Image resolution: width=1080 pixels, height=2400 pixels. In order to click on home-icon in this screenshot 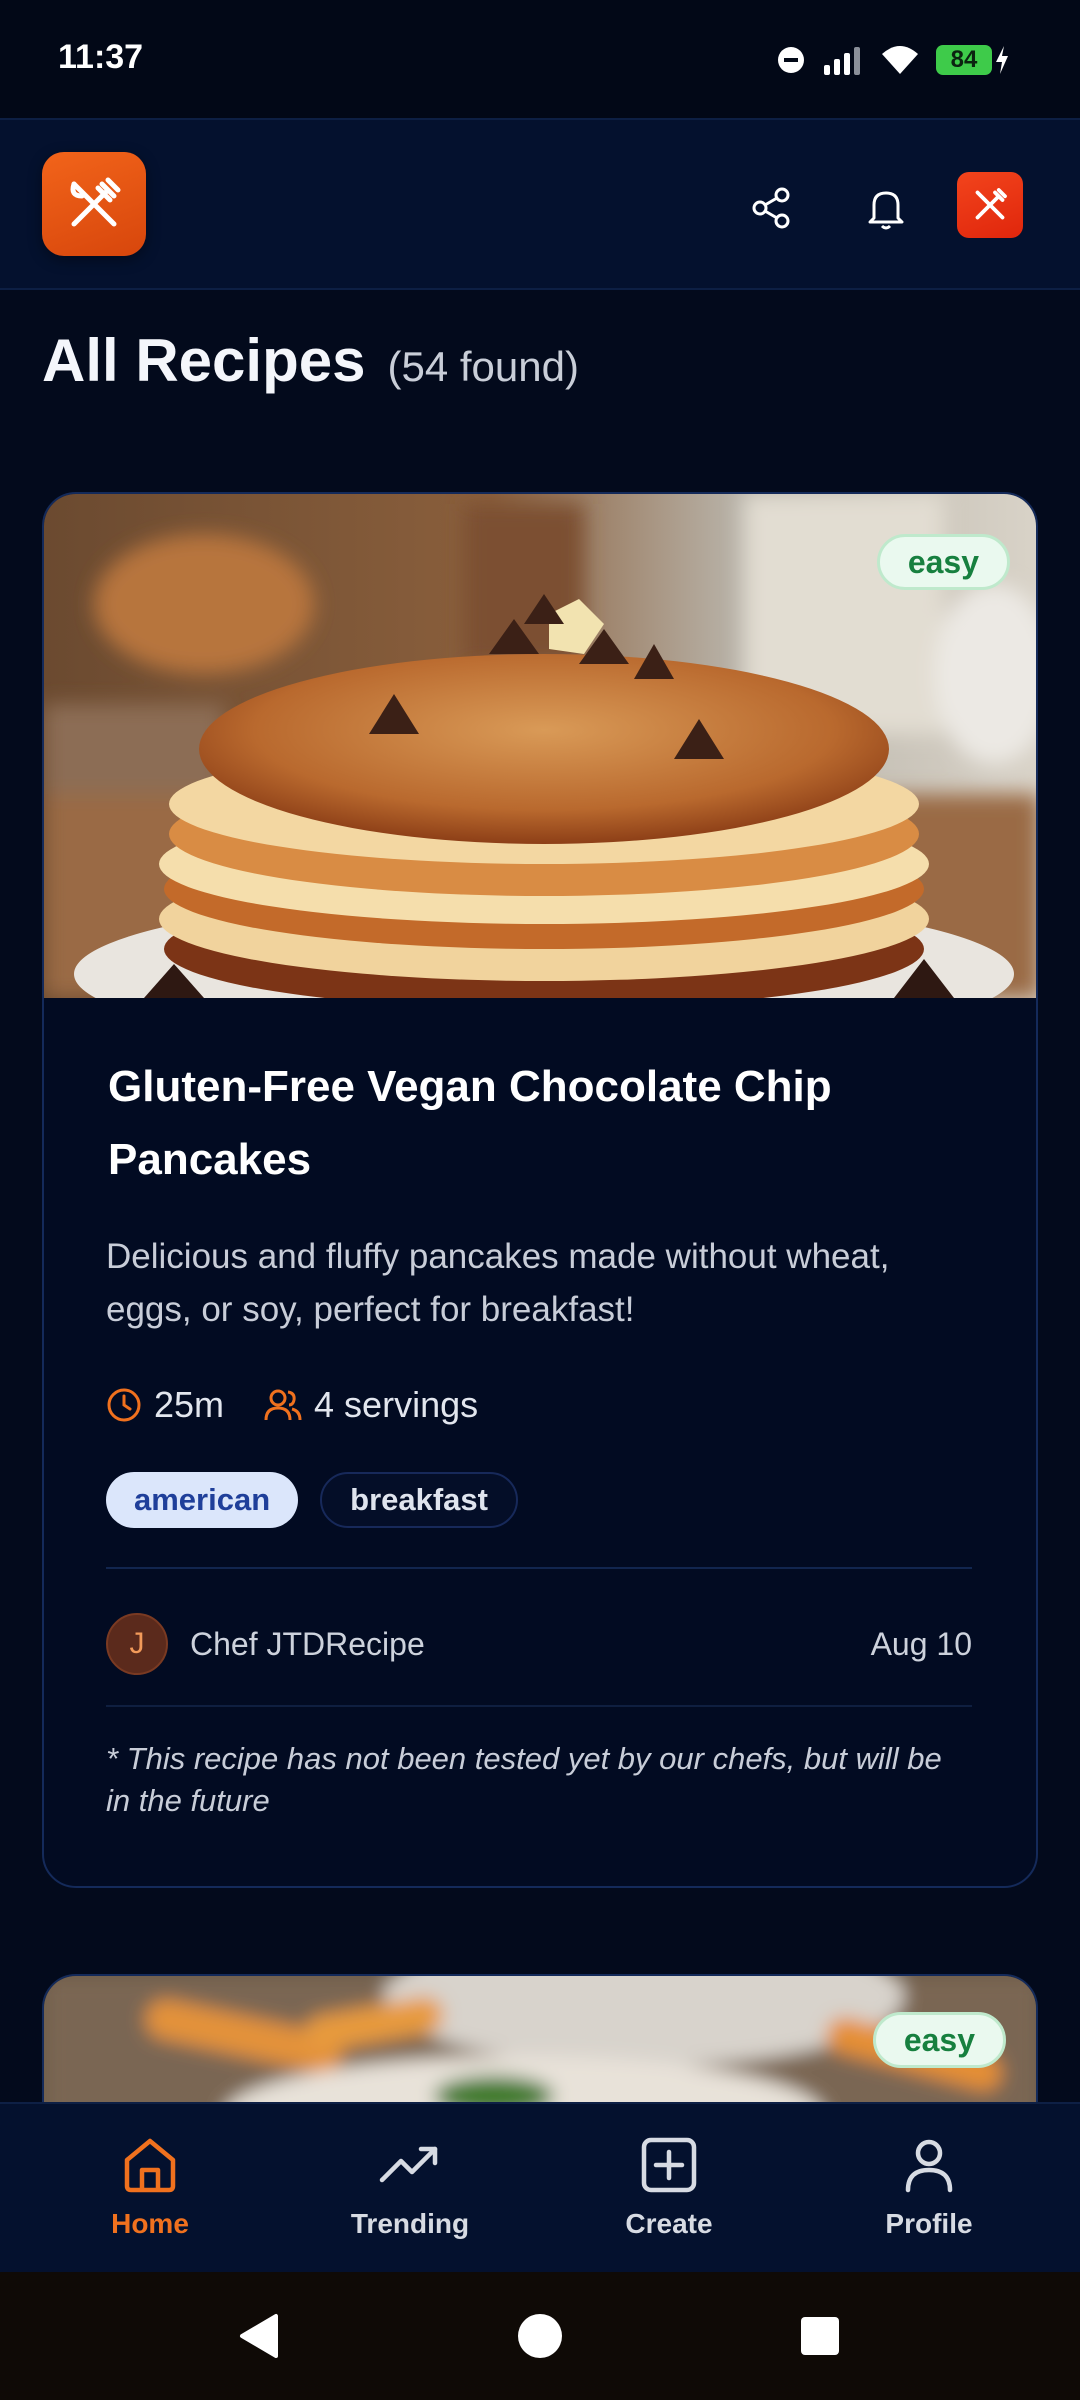, I will do `click(150, 2165)`.